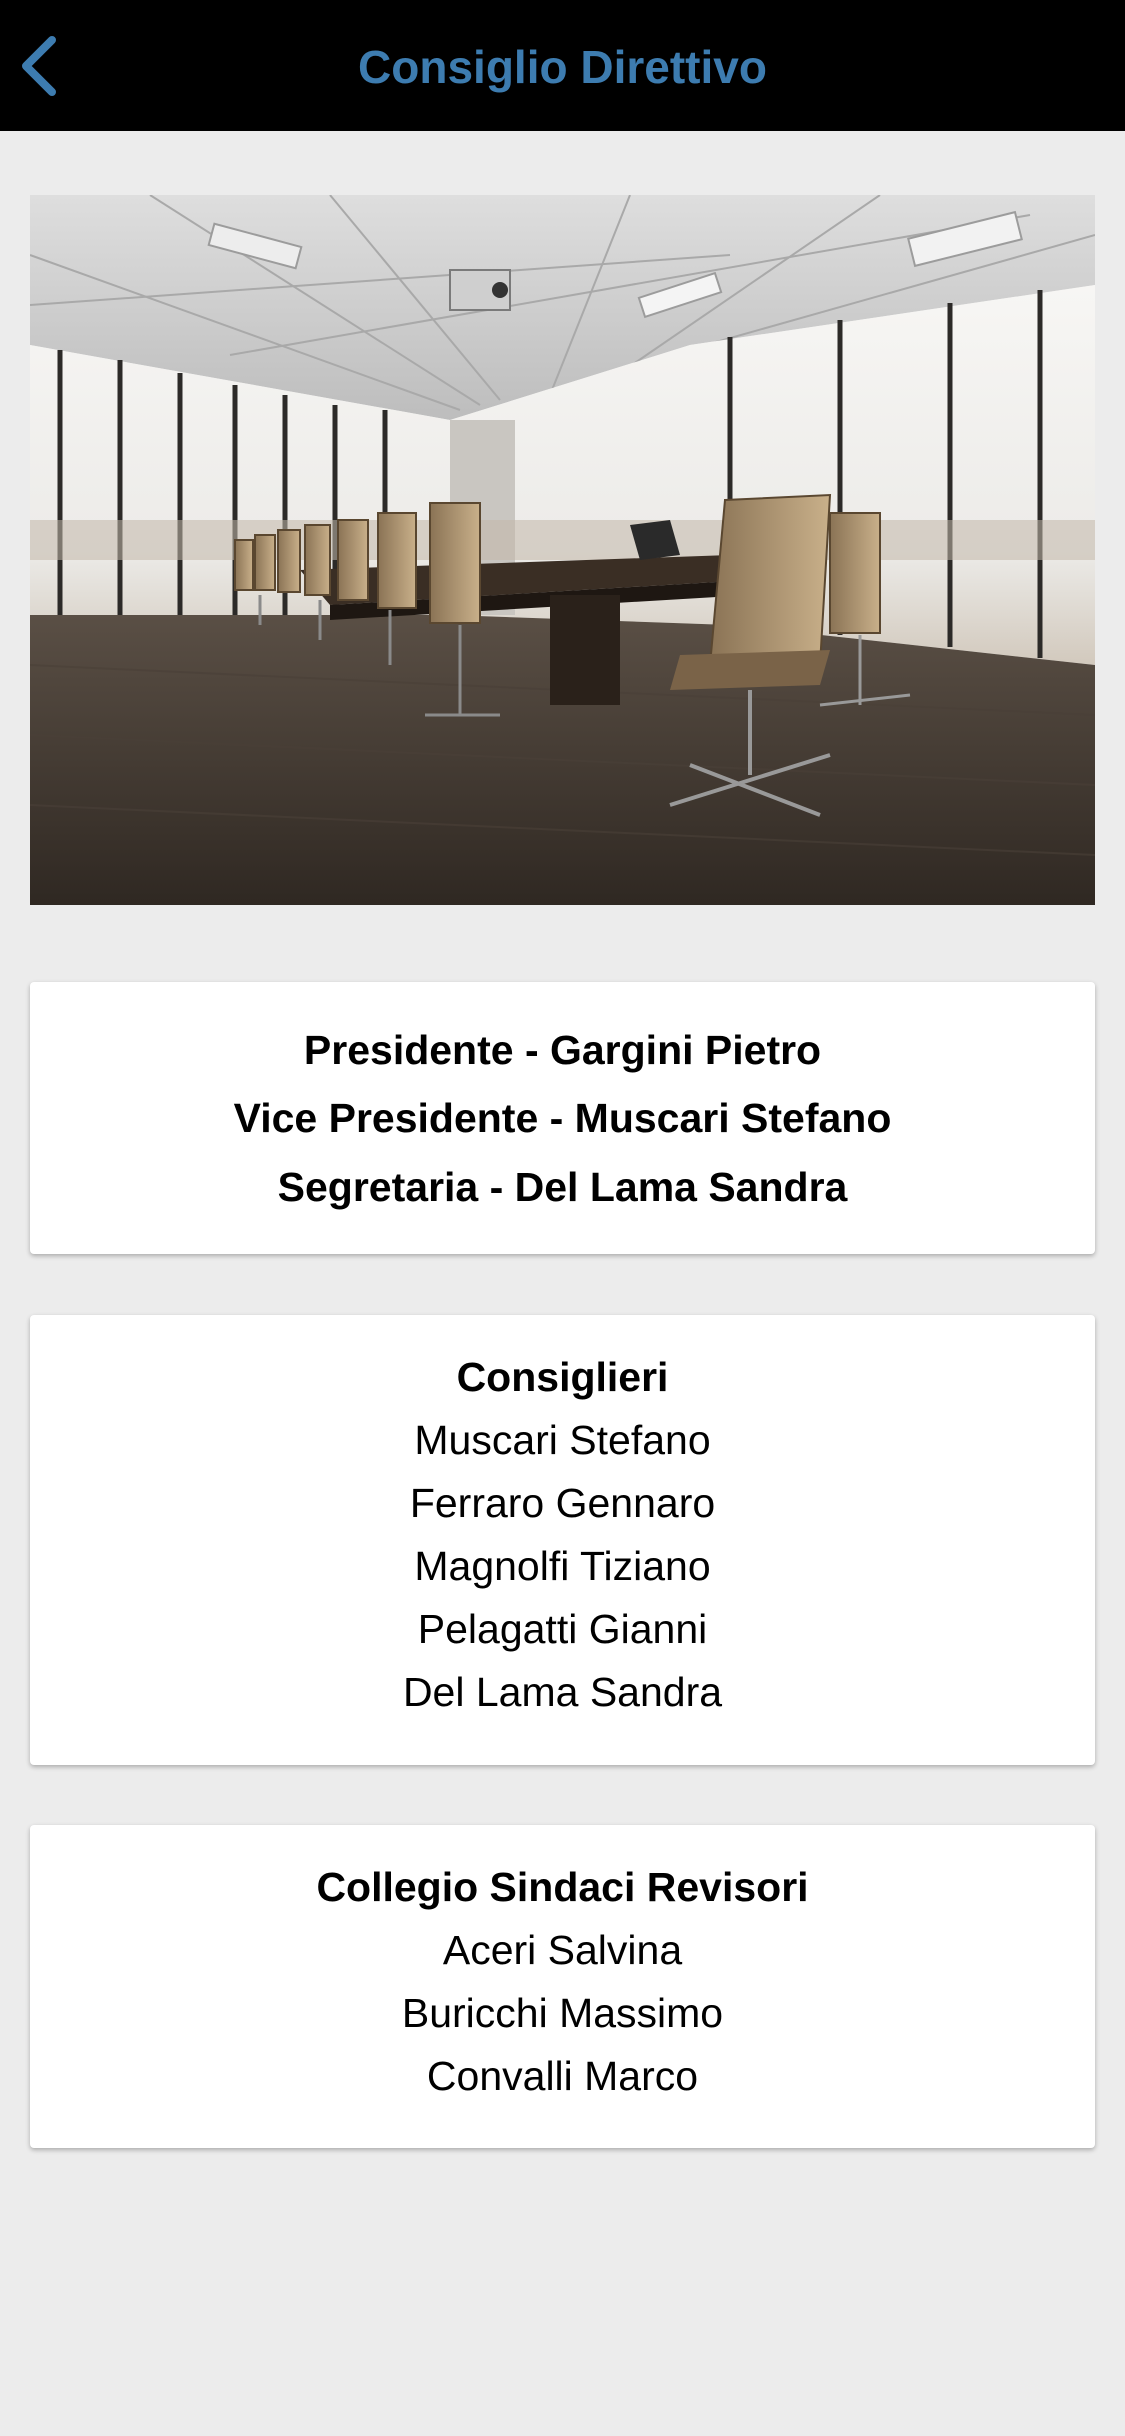  Describe the element at coordinates (562, 1887) in the screenshot. I see `sindaci-heading: Collegio Sindaci Revisori` at that location.